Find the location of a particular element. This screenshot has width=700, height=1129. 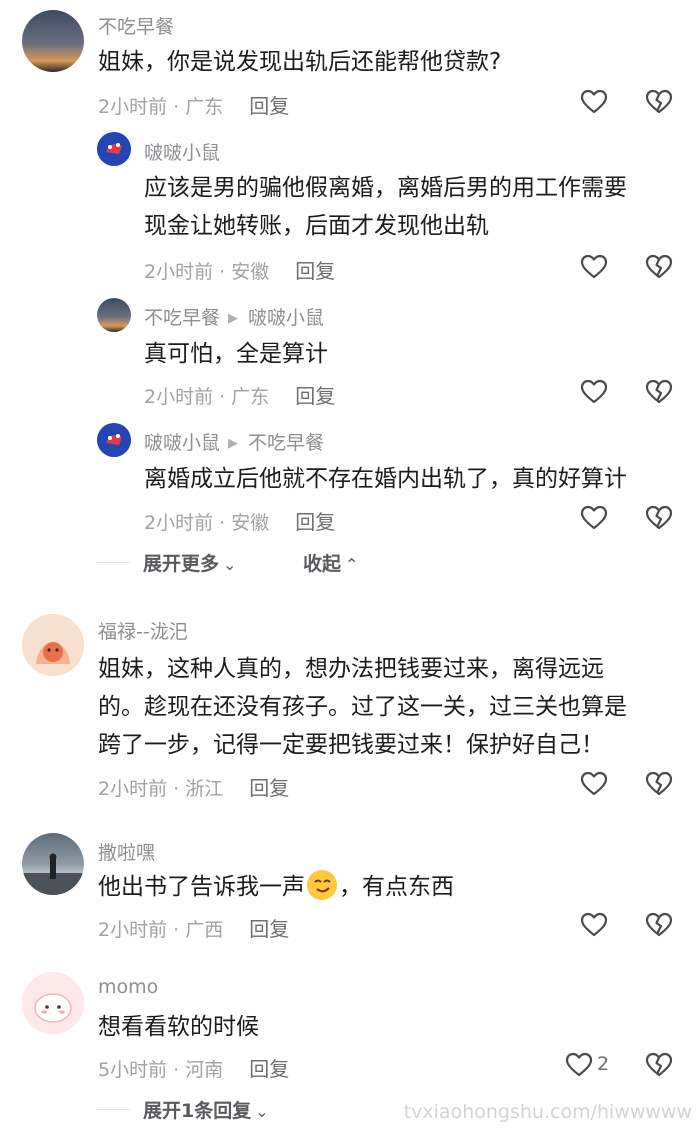

comment-username: momo is located at coordinates (128, 987).